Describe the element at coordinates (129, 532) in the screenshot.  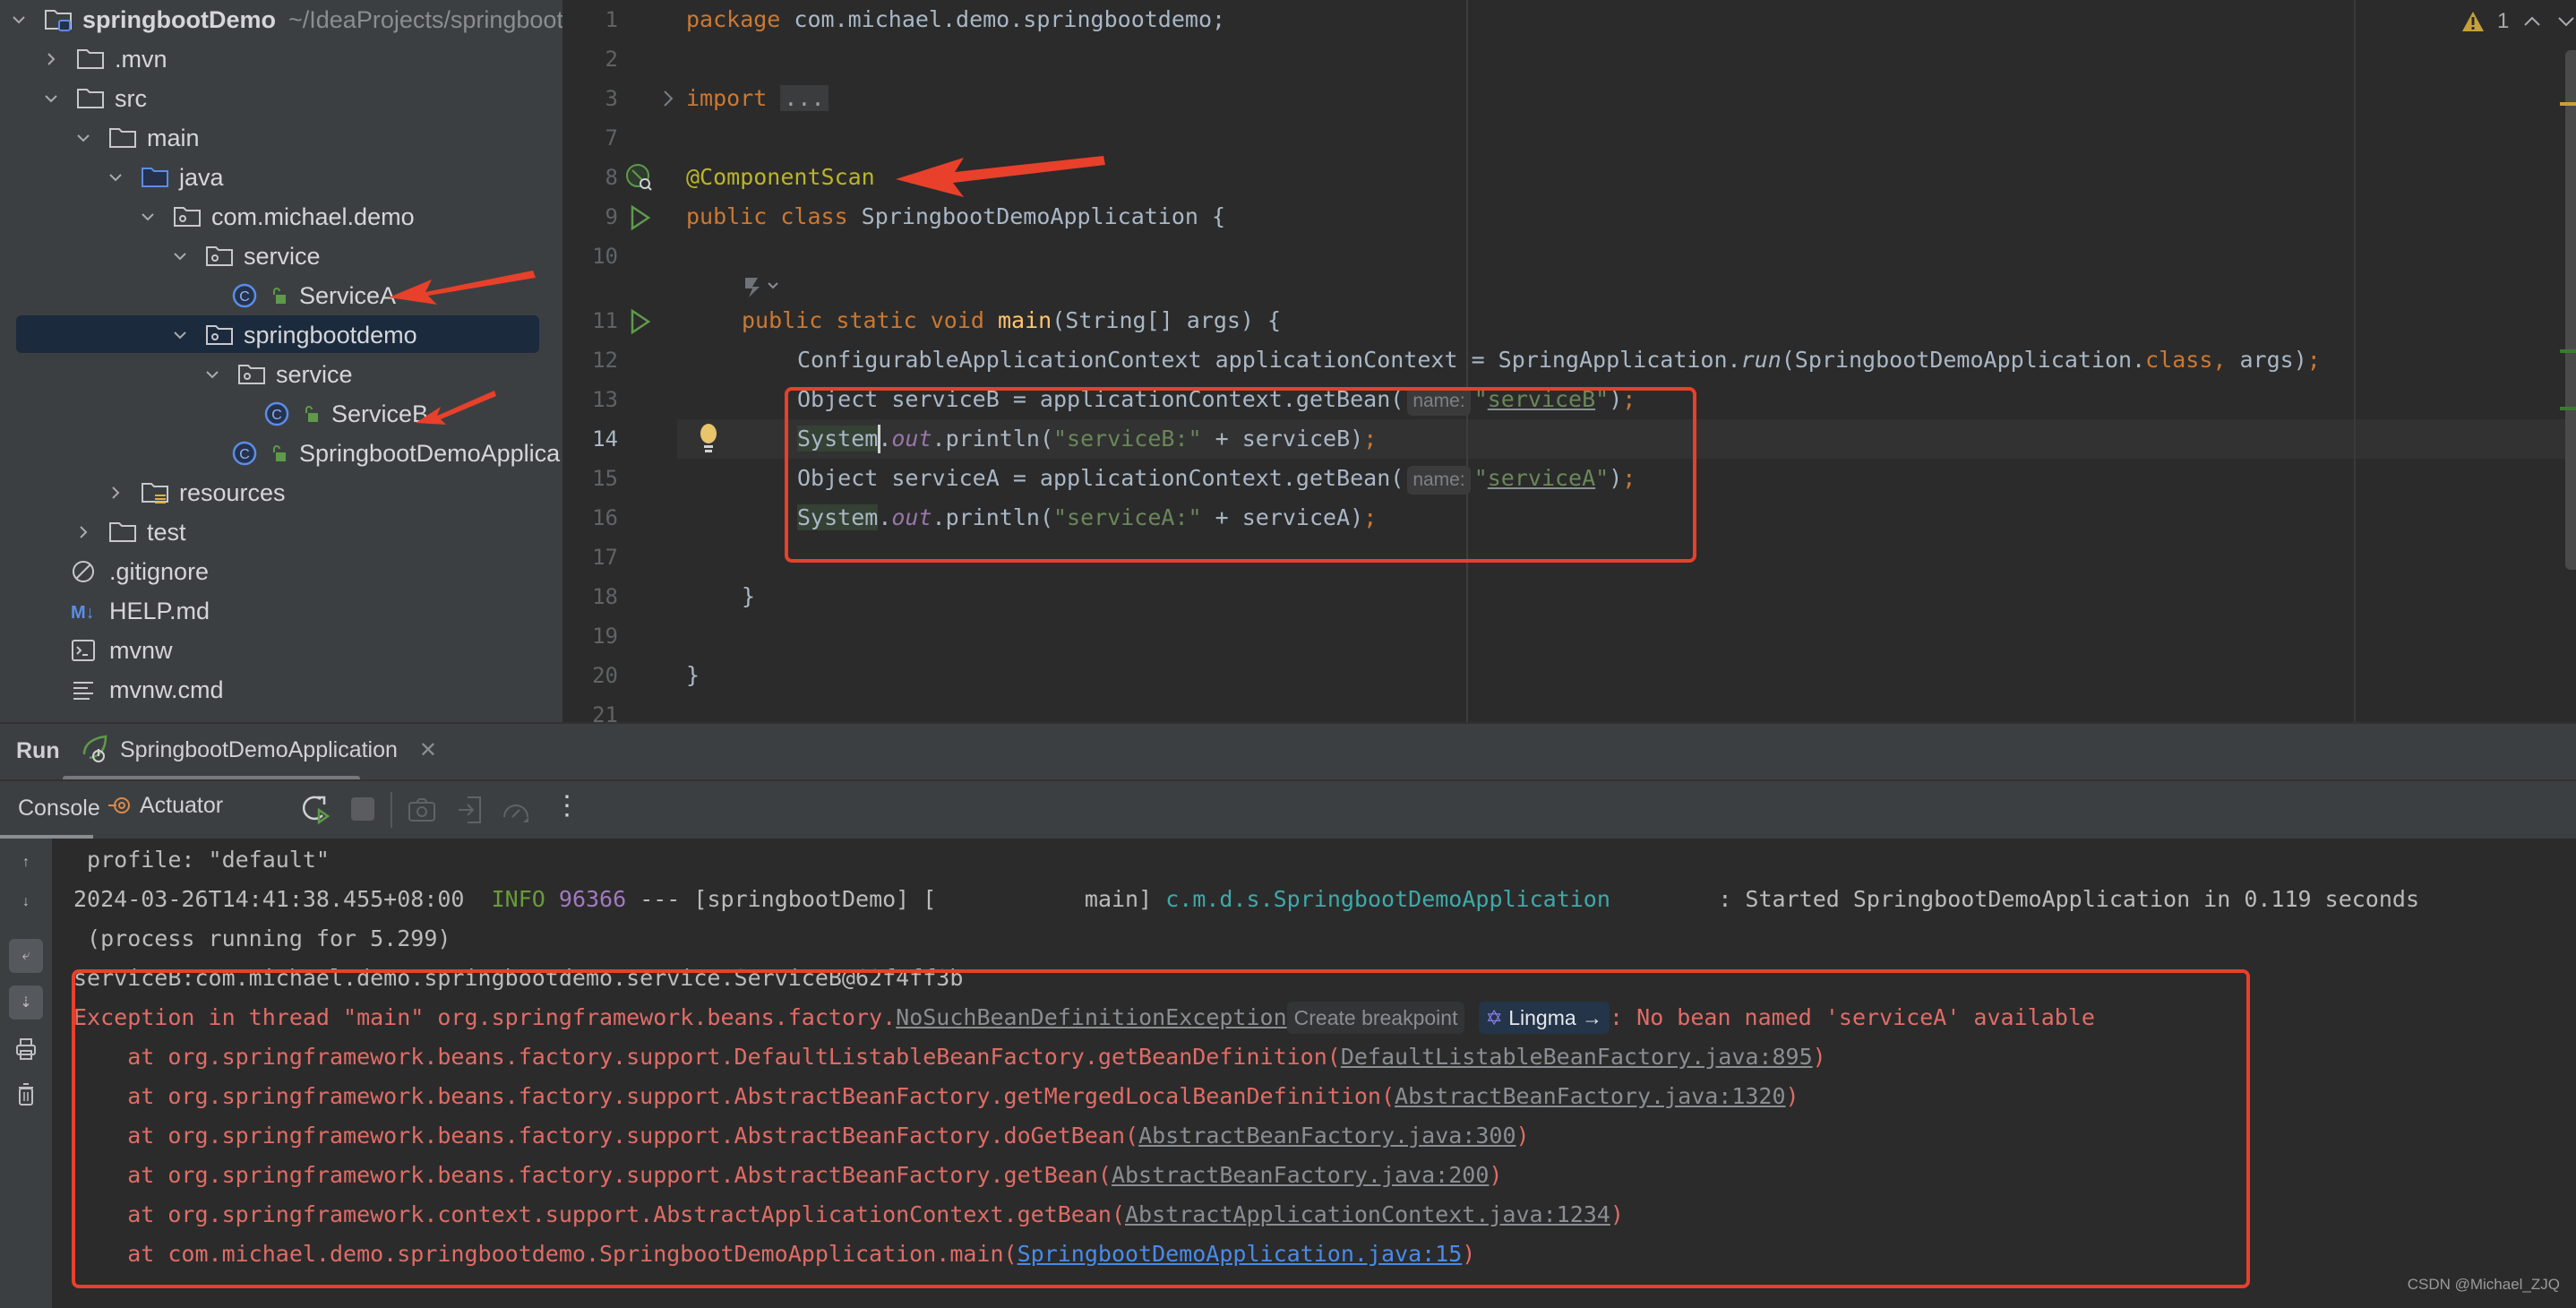
I see `tree-item-test: test` at that location.